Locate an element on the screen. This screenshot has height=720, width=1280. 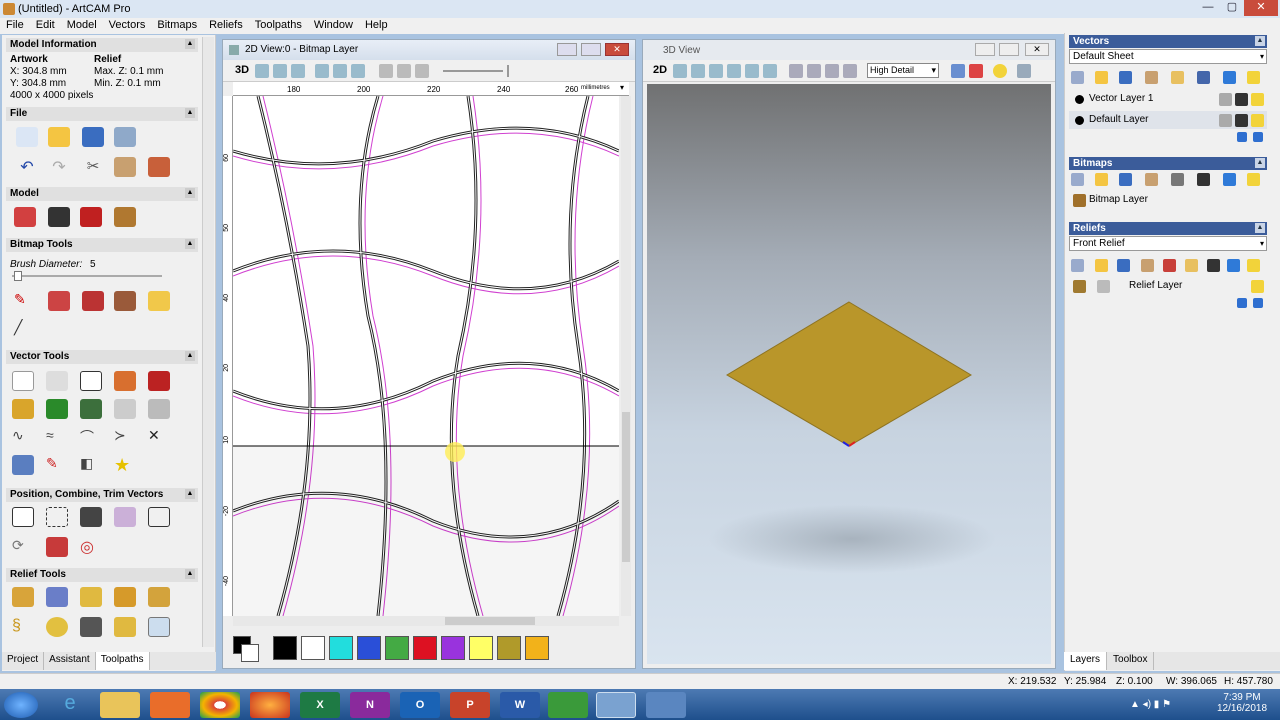
save-icon is located at coordinates (93, 137).